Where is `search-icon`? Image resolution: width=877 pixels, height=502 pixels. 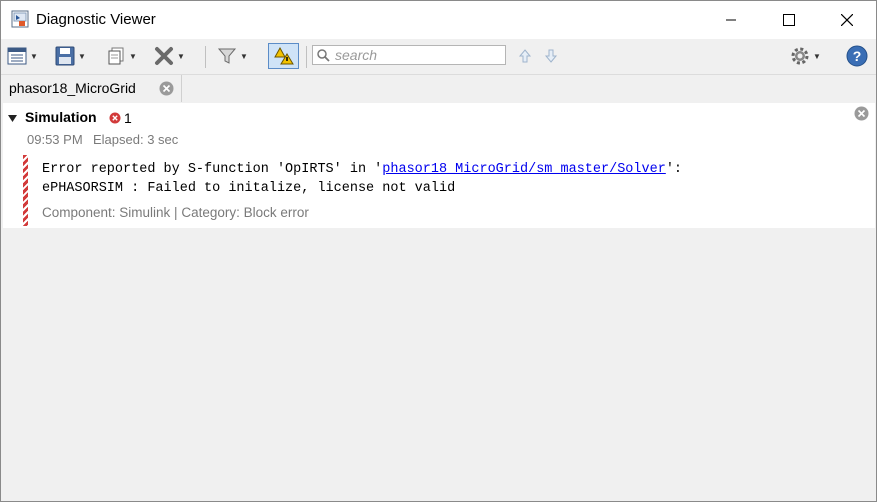
search-icon is located at coordinates (323, 55).